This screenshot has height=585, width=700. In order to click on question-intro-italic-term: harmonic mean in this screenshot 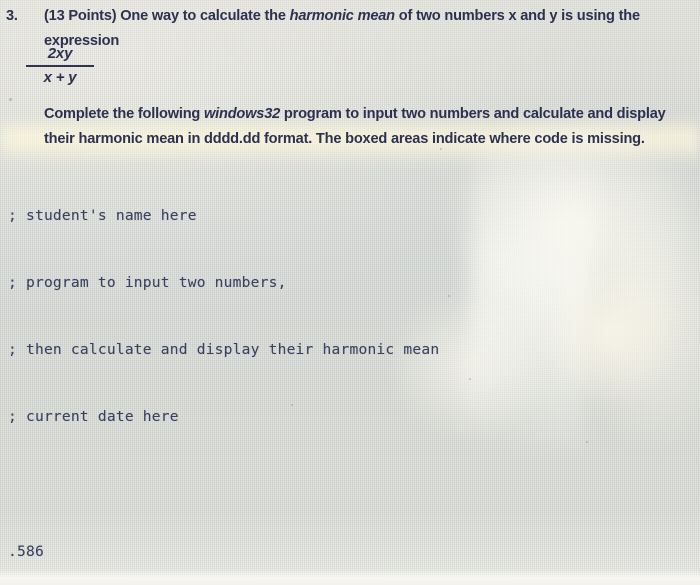, I will do `click(342, 16)`.